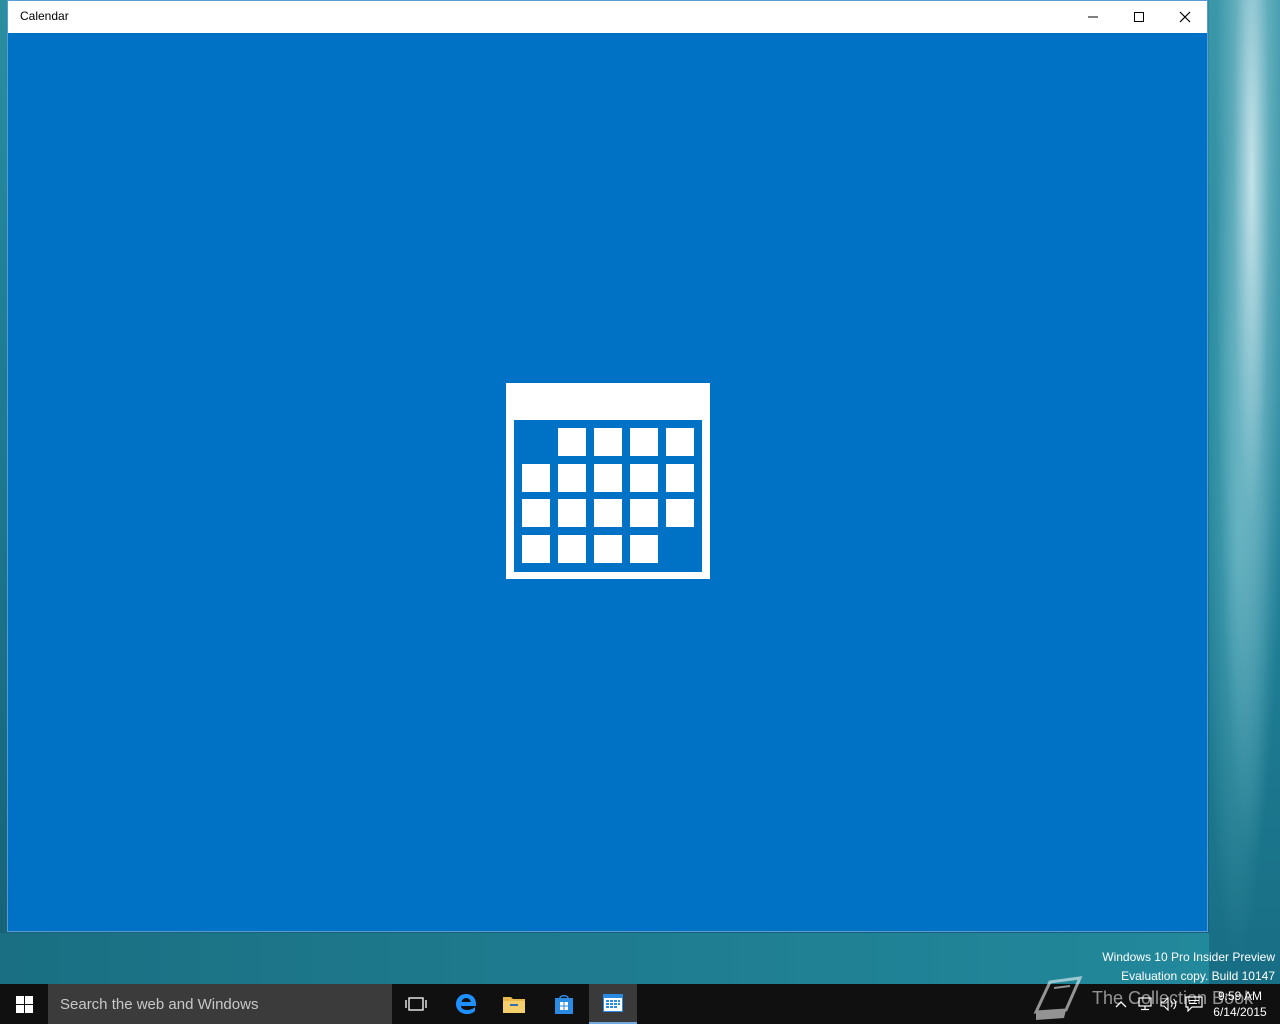 The height and width of the screenshot is (1024, 1280). I want to click on network-button, so click(1145, 1004).